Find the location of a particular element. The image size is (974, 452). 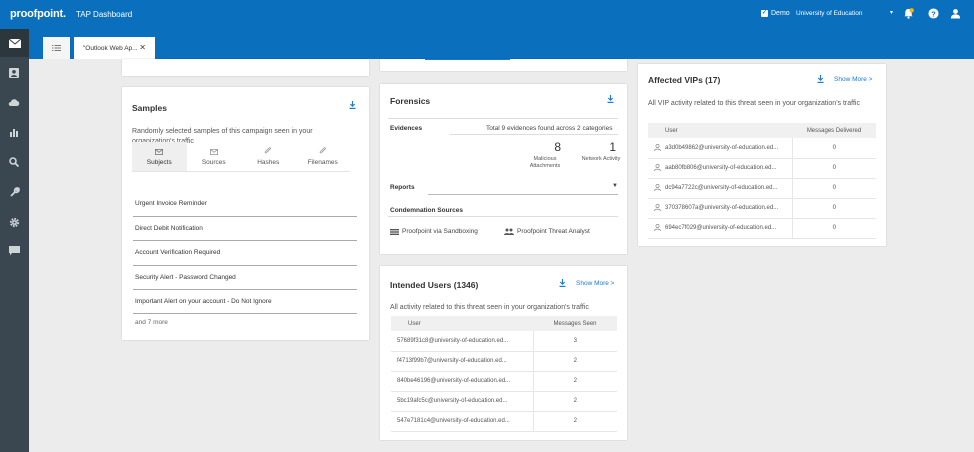

subject-item: Urgent Invoice Reminder is located at coordinates (171, 203).